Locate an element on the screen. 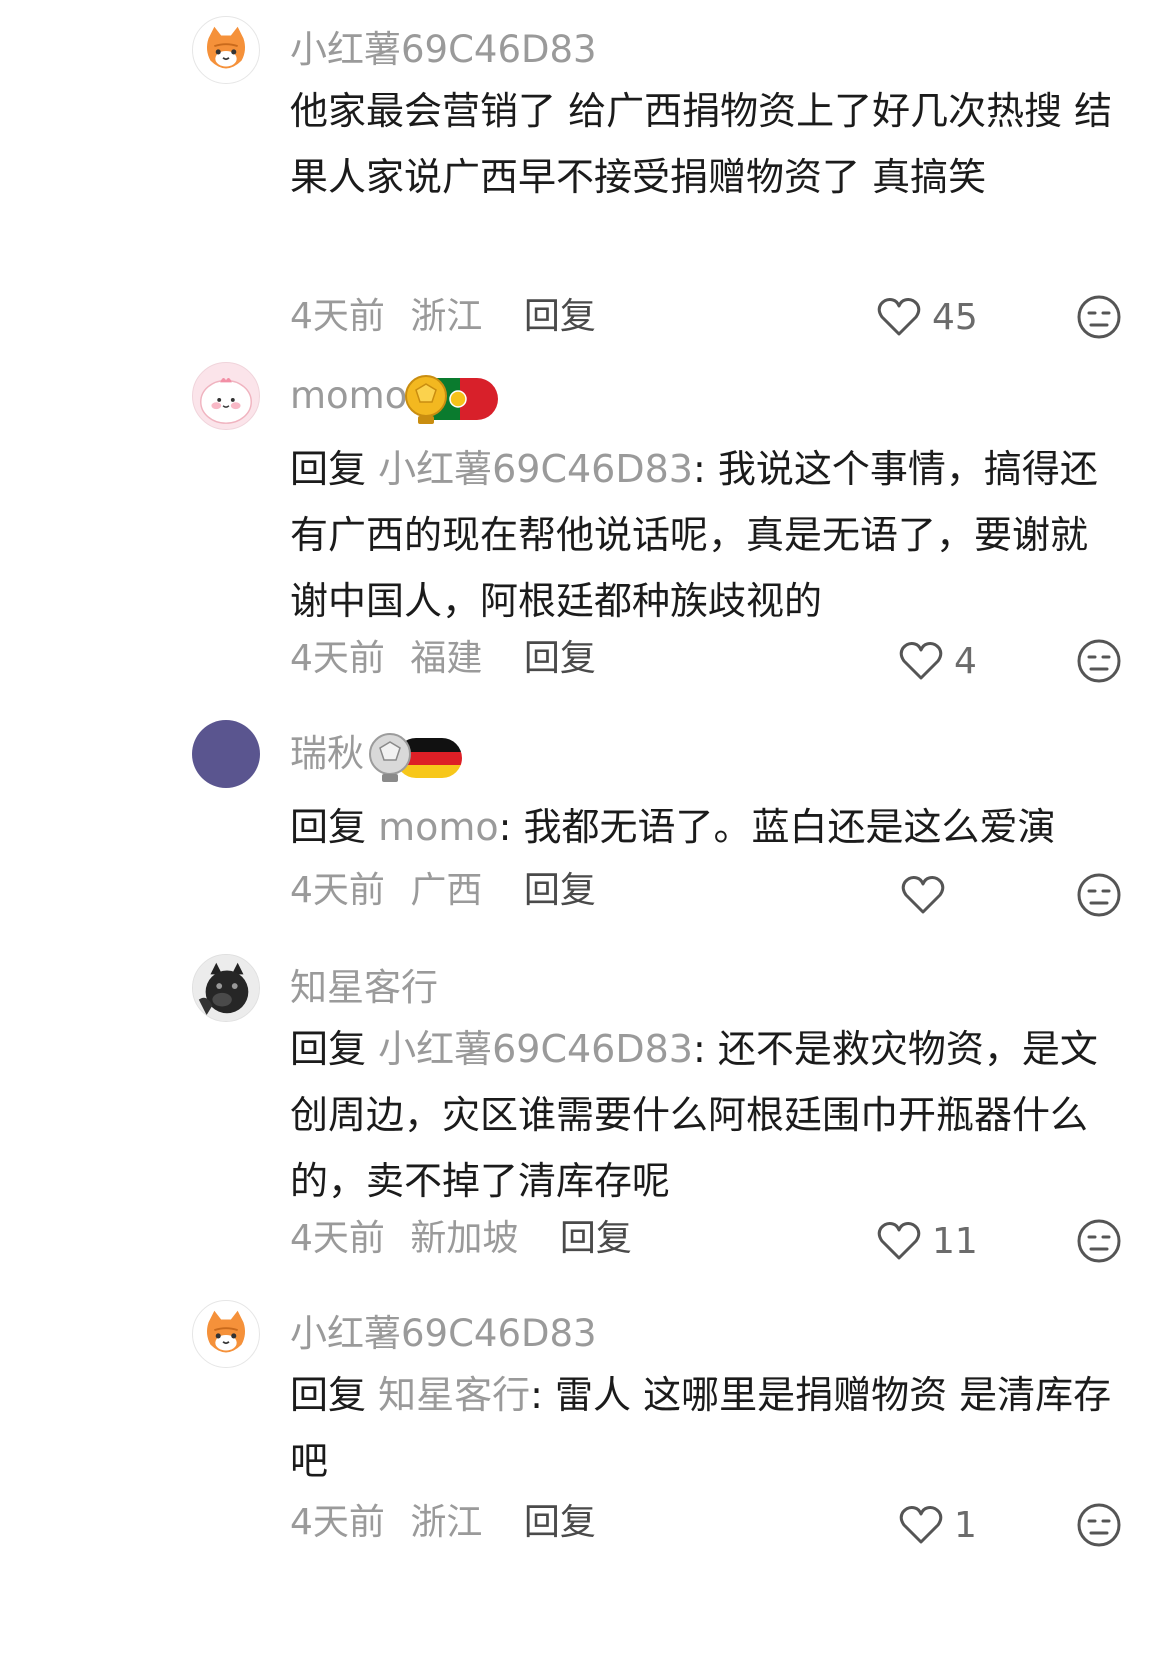 The width and height of the screenshot is (1170, 1655). like-count: 1 is located at coordinates (965, 1525).